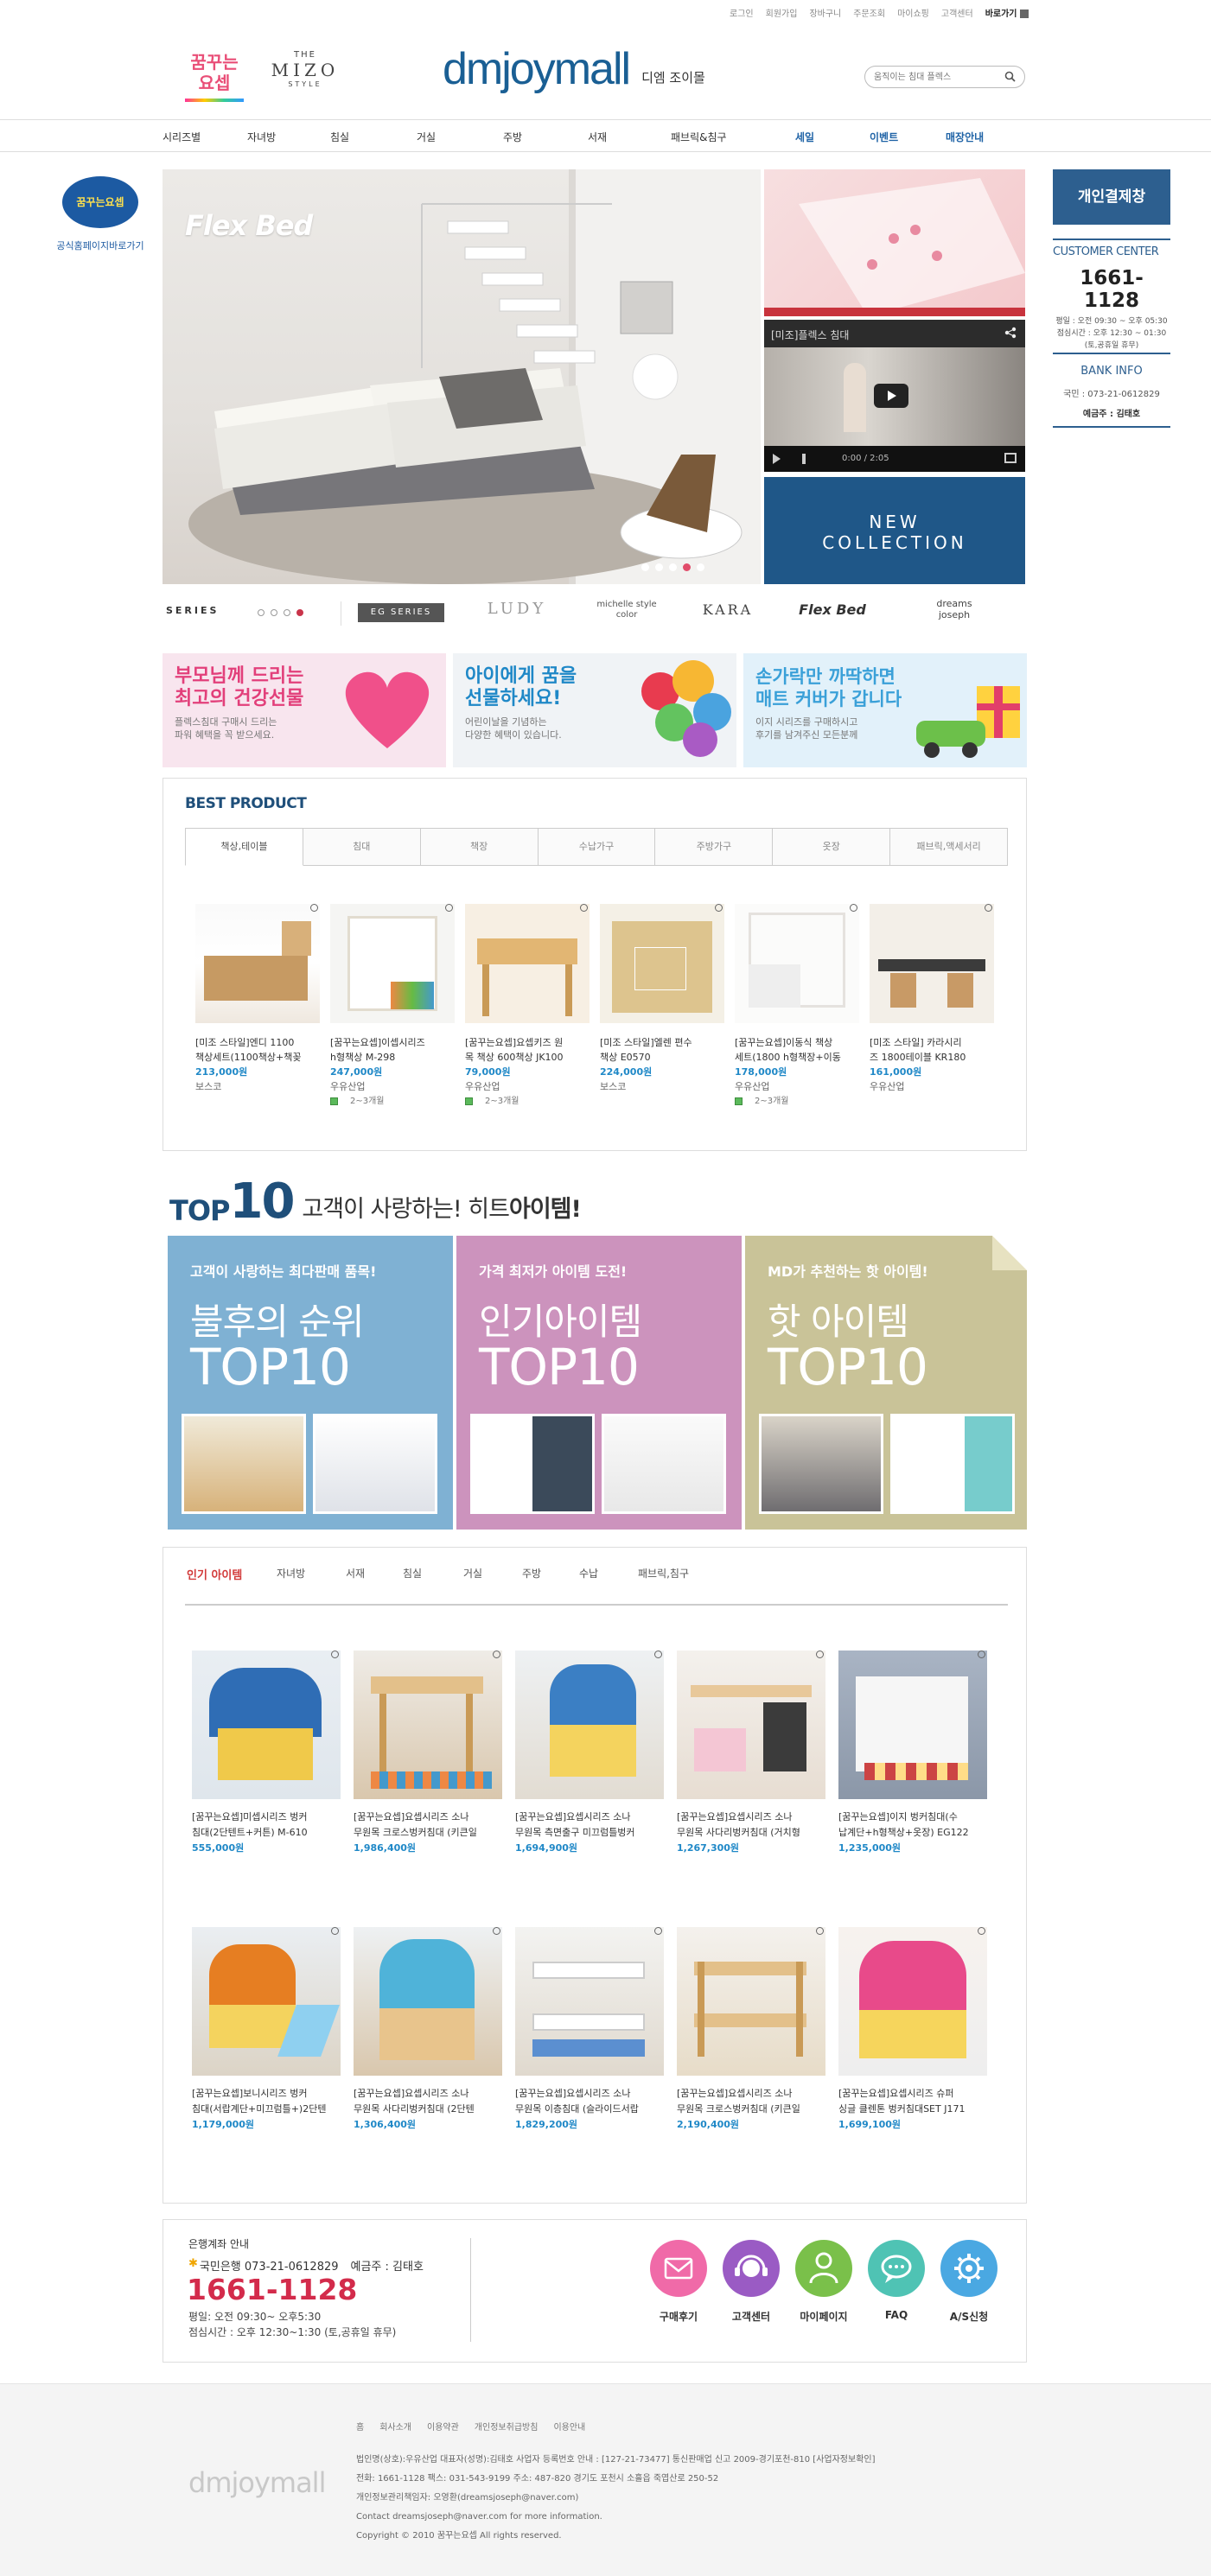 This screenshot has width=1211, height=2576. Describe the element at coordinates (714, 847) in the screenshot. I see `best-tab-kitchen: 주방가구` at that location.